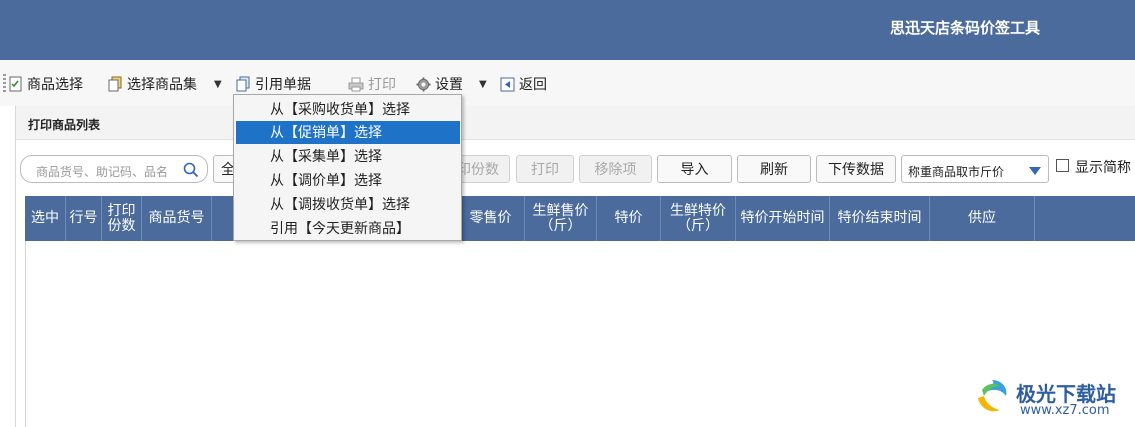  I want to click on weight-price-value: 称重商品取市斤价, so click(956, 172).